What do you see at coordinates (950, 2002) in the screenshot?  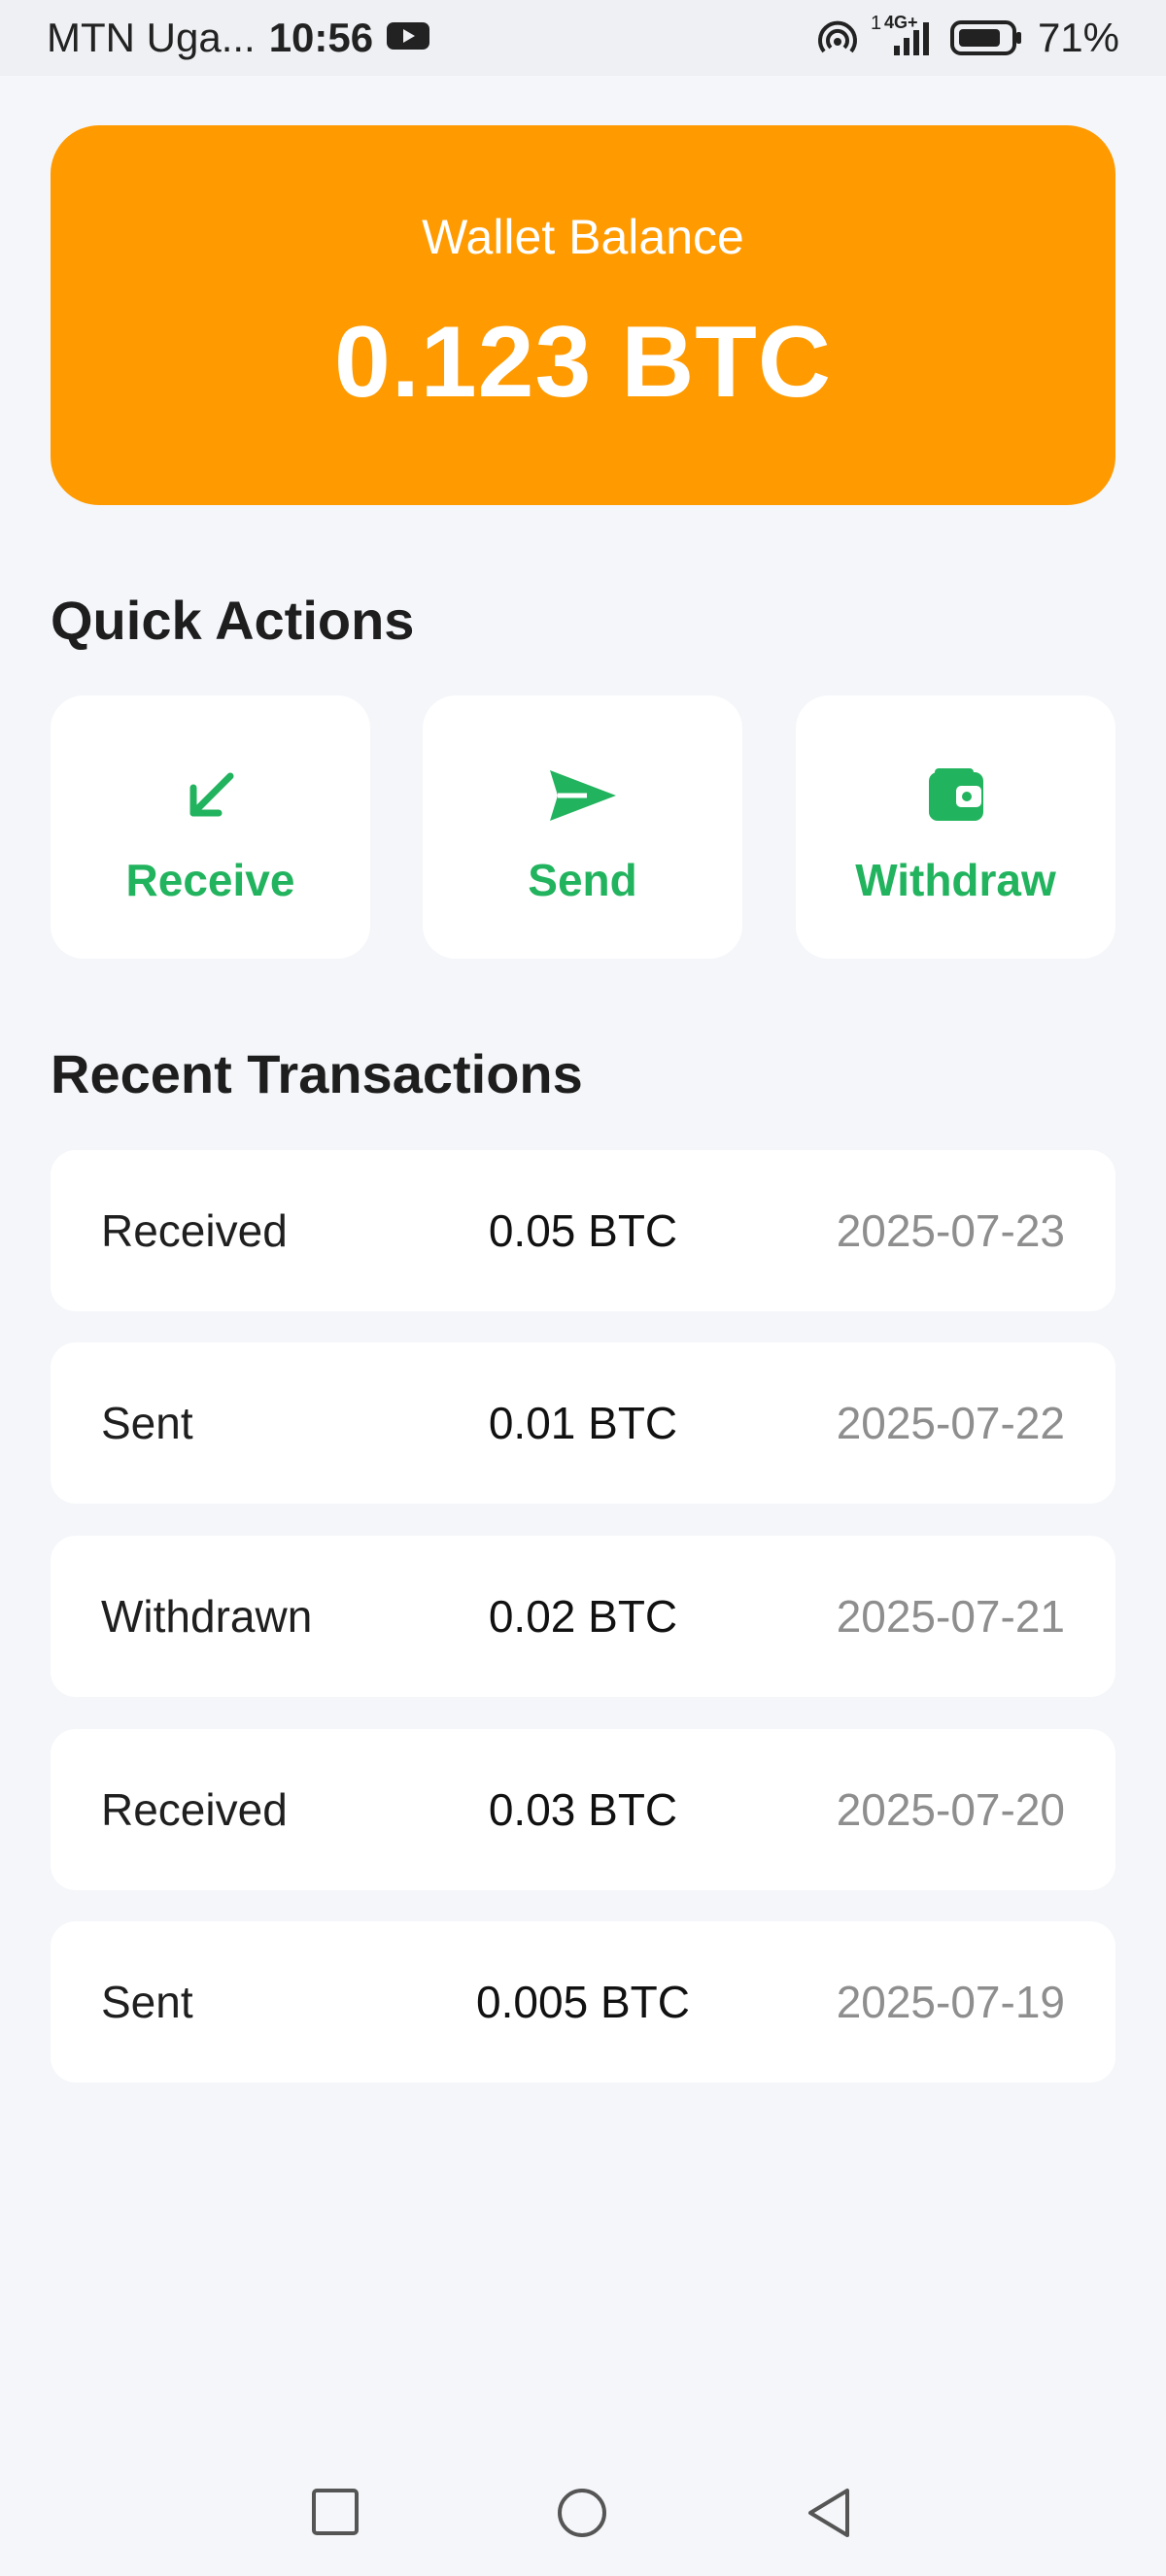 I see `transaction-date: 2025-07-19` at bounding box center [950, 2002].